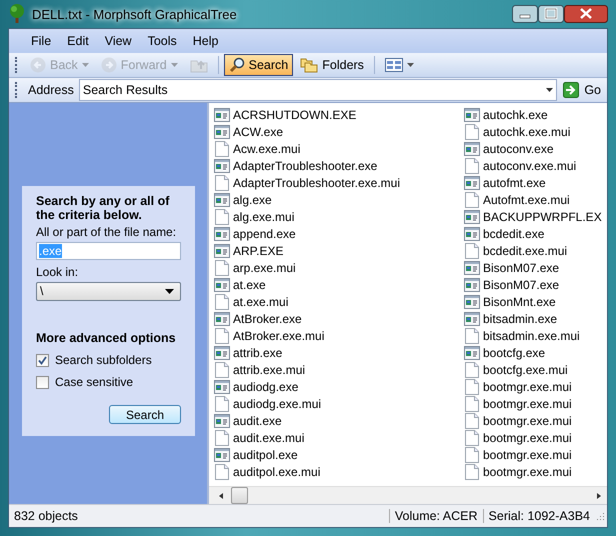  I want to click on file-name: auditpol.exe, so click(265, 455).